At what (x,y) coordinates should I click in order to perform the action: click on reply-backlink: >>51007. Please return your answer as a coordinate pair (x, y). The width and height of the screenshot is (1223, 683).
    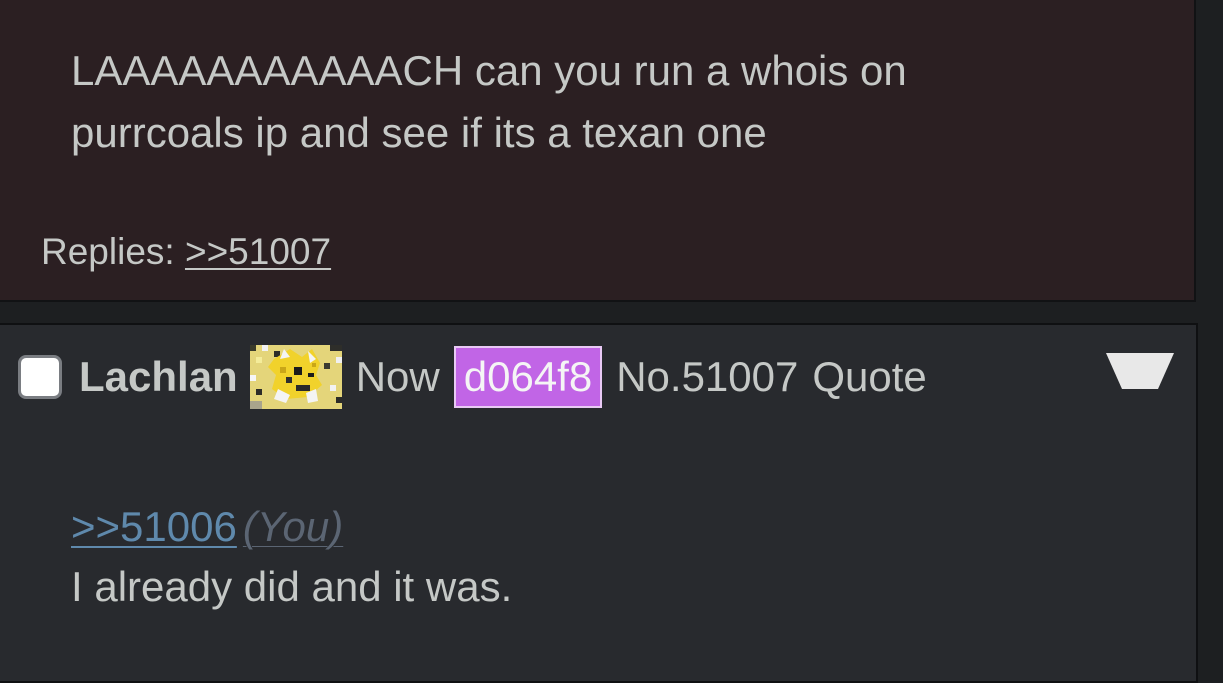
    Looking at the image, I should click on (258, 251).